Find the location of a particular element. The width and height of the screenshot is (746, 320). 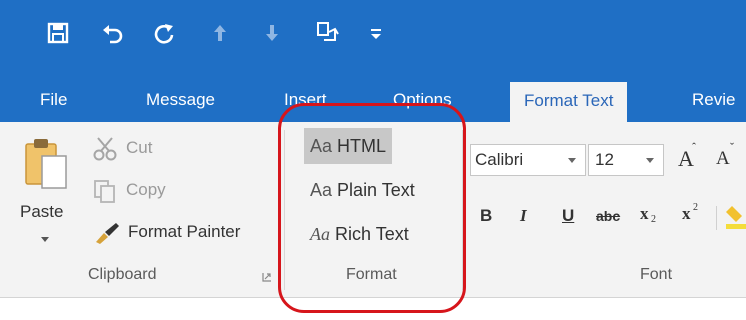

font-group-label: Font is located at coordinates (656, 274).